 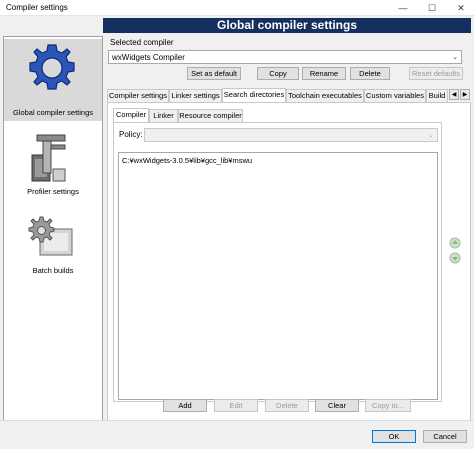 I want to click on tab-linker-settings: Linker settings, so click(x=195, y=95).